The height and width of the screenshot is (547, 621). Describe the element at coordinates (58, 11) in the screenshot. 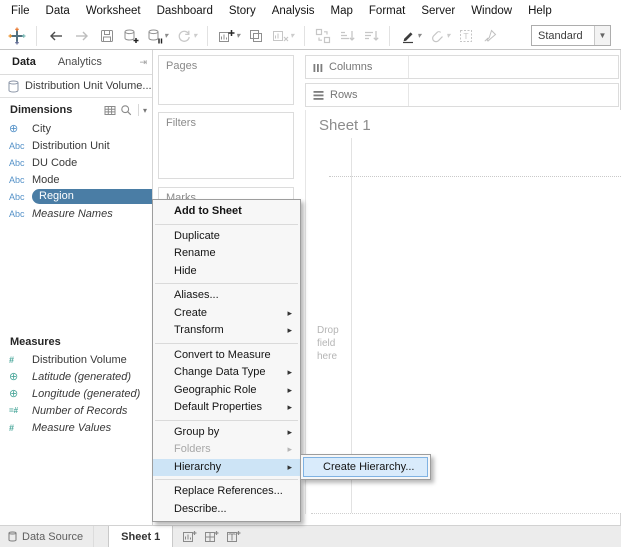

I see `menu-data: Data` at that location.